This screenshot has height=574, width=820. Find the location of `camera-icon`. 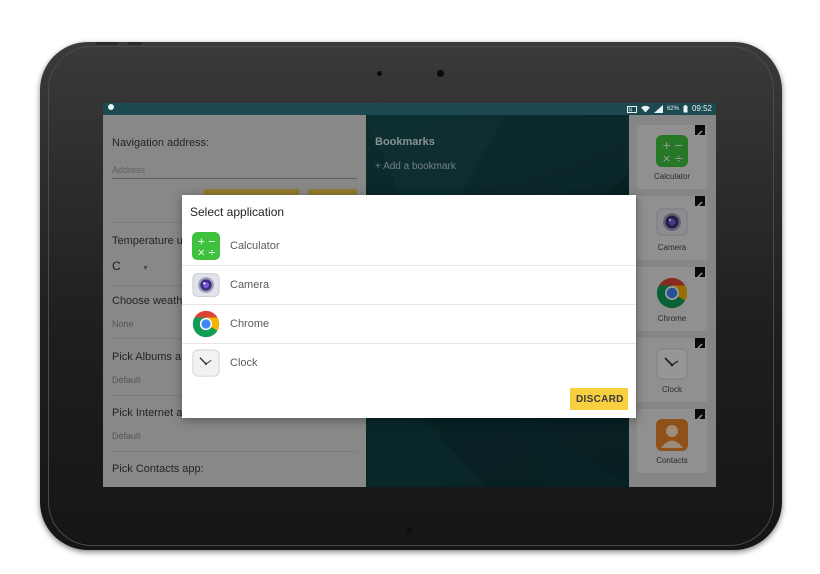

camera-icon is located at coordinates (206, 285).